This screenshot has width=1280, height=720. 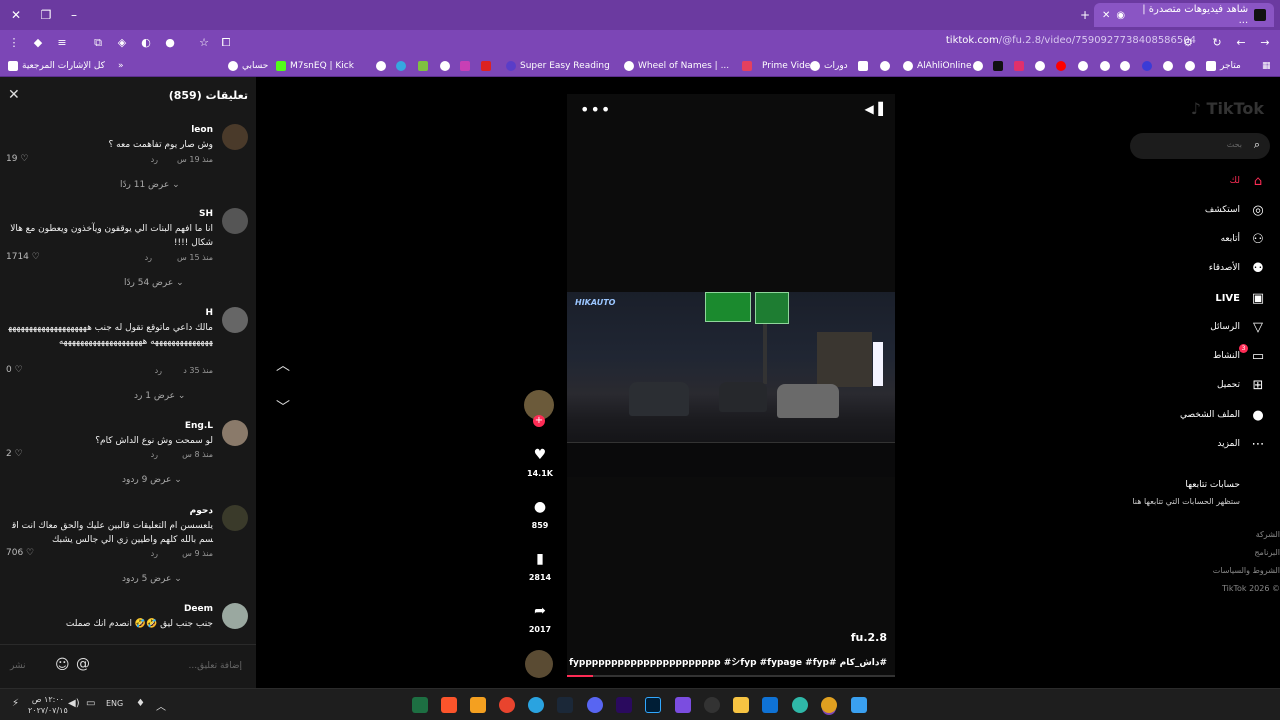 What do you see at coordinates (540, 618) in the screenshot?
I see `share-button: ➦ 2017` at bounding box center [540, 618].